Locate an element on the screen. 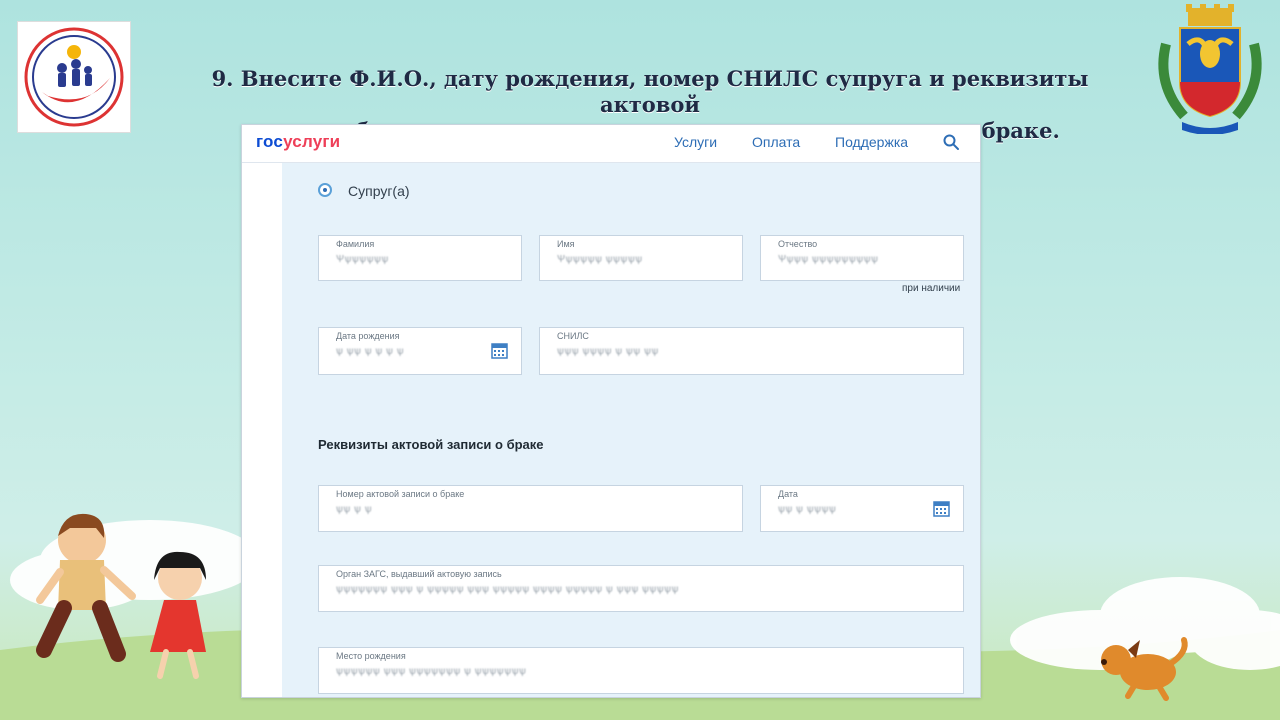 Image resolution: width=1280 pixels, height=720 pixels. birth-place-label: Место рождения is located at coordinates (371, 656).